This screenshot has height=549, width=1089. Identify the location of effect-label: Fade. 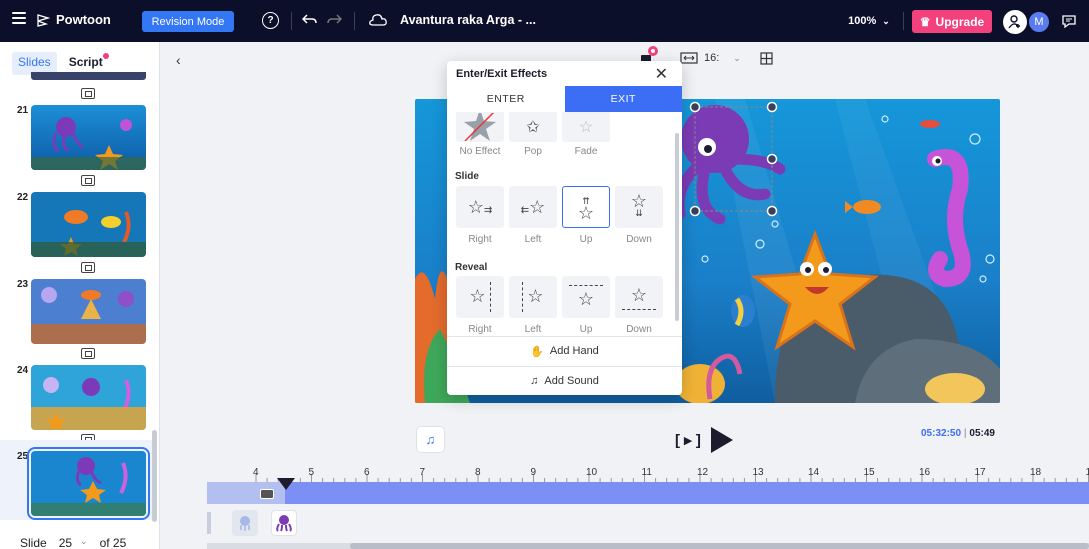
(586, 151).